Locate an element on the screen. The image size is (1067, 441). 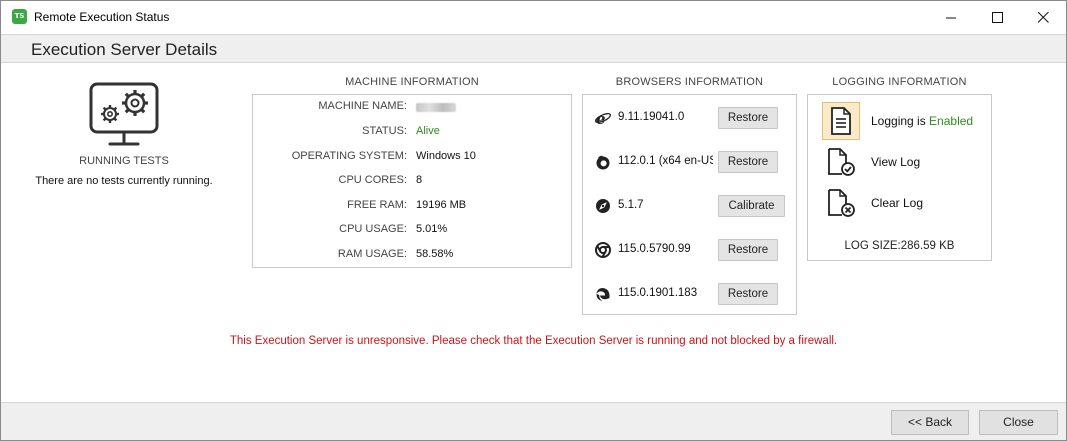
logging-status-prefix: Logging is is located at coordinates (900, 121).